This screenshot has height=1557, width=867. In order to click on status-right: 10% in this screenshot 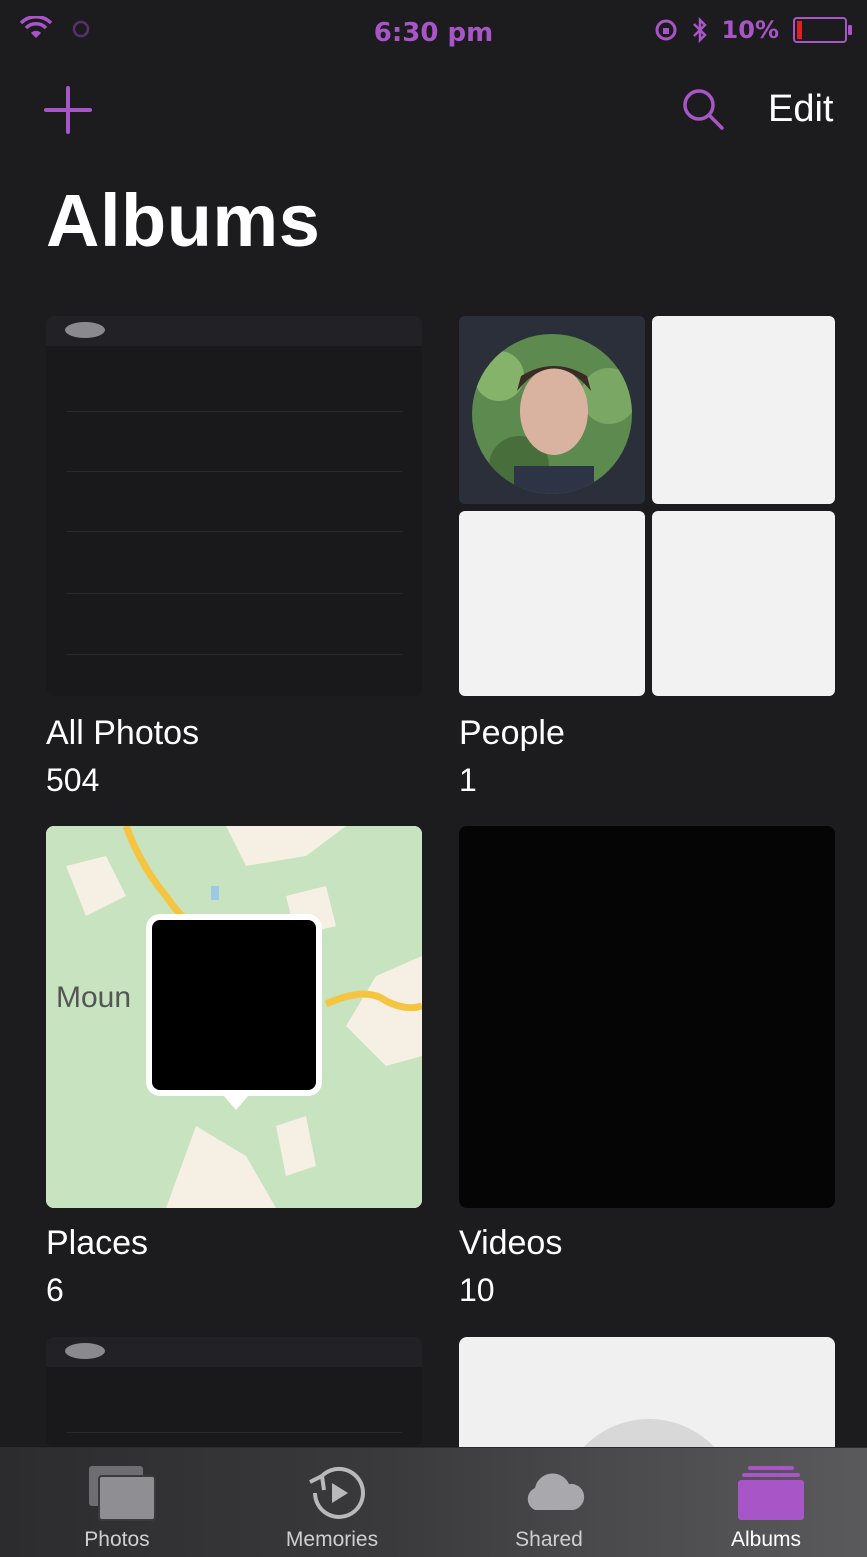, I will do `click(753, 30)`.